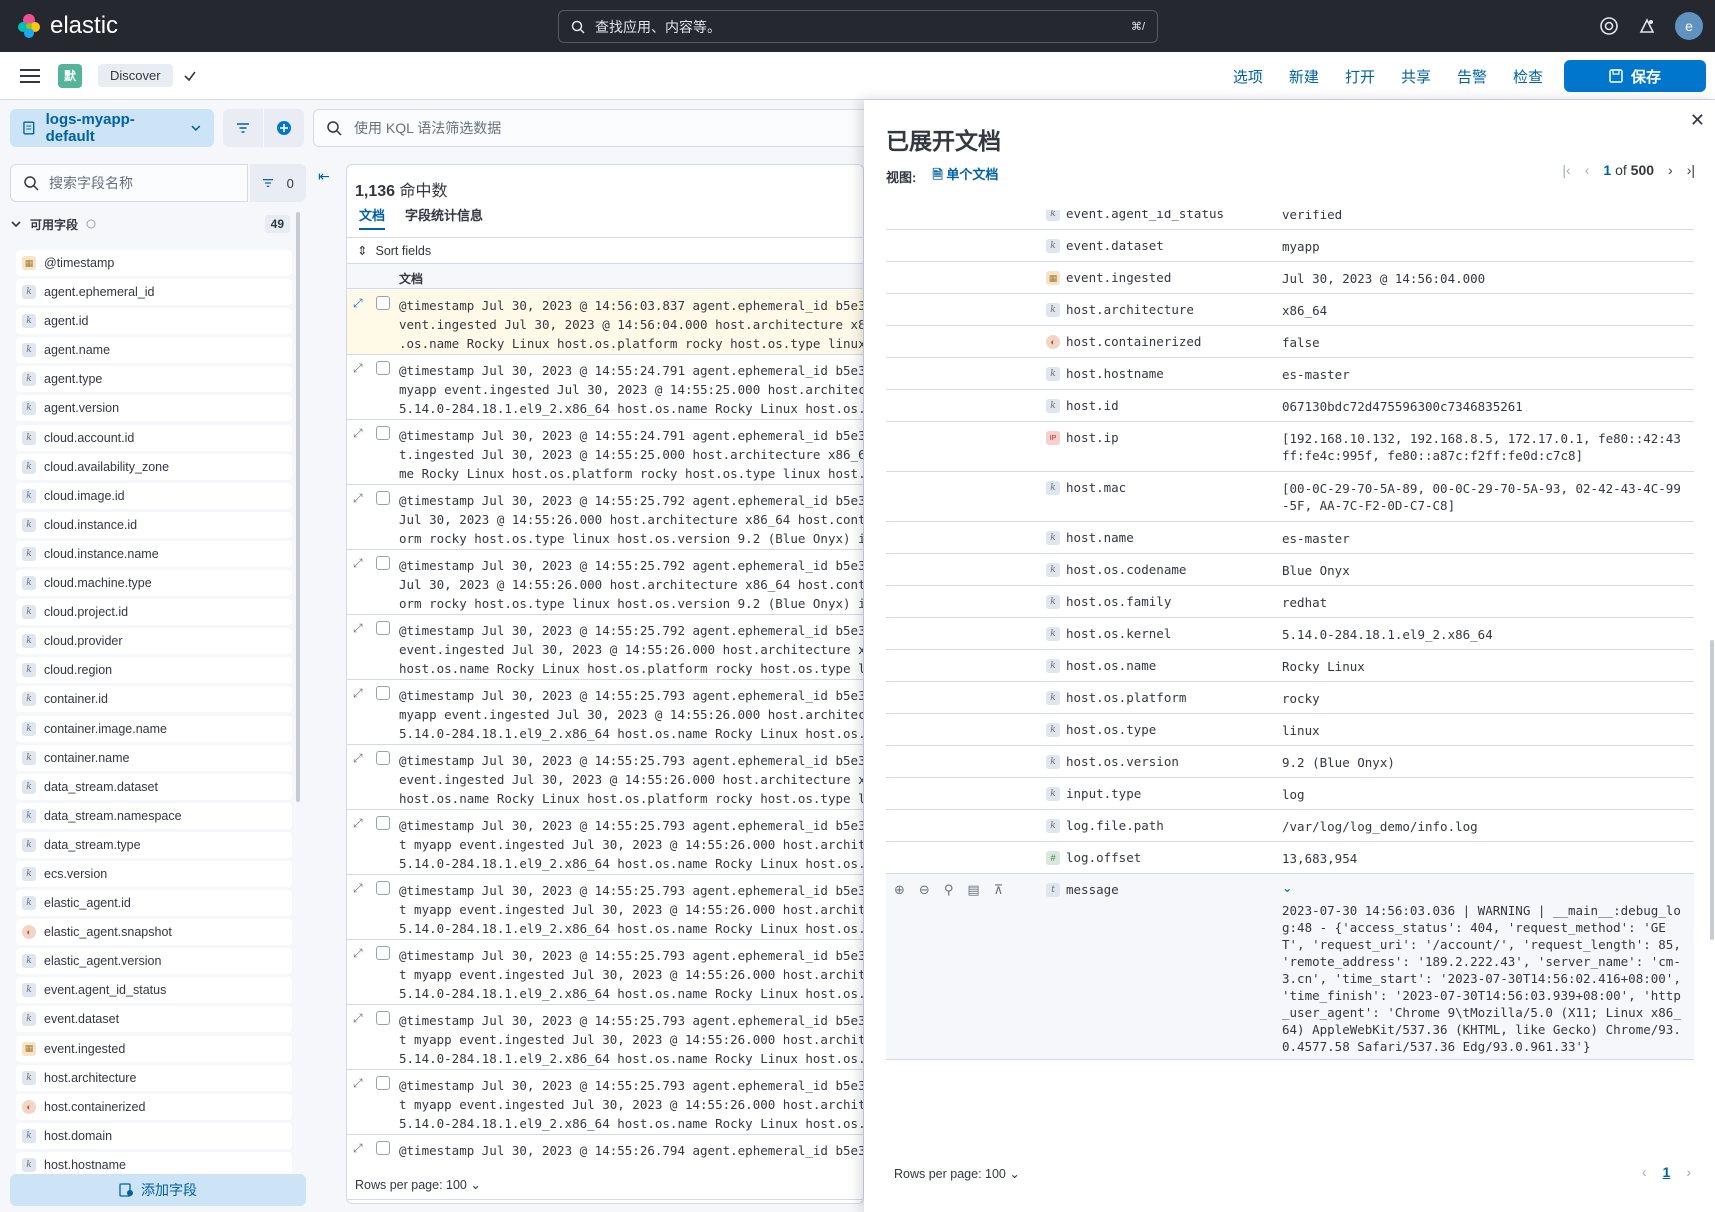 The height and width of the screenshot is (1212, 1715). I want to click on available-fields-toggle: 可用字段 49, so click(150, 224).